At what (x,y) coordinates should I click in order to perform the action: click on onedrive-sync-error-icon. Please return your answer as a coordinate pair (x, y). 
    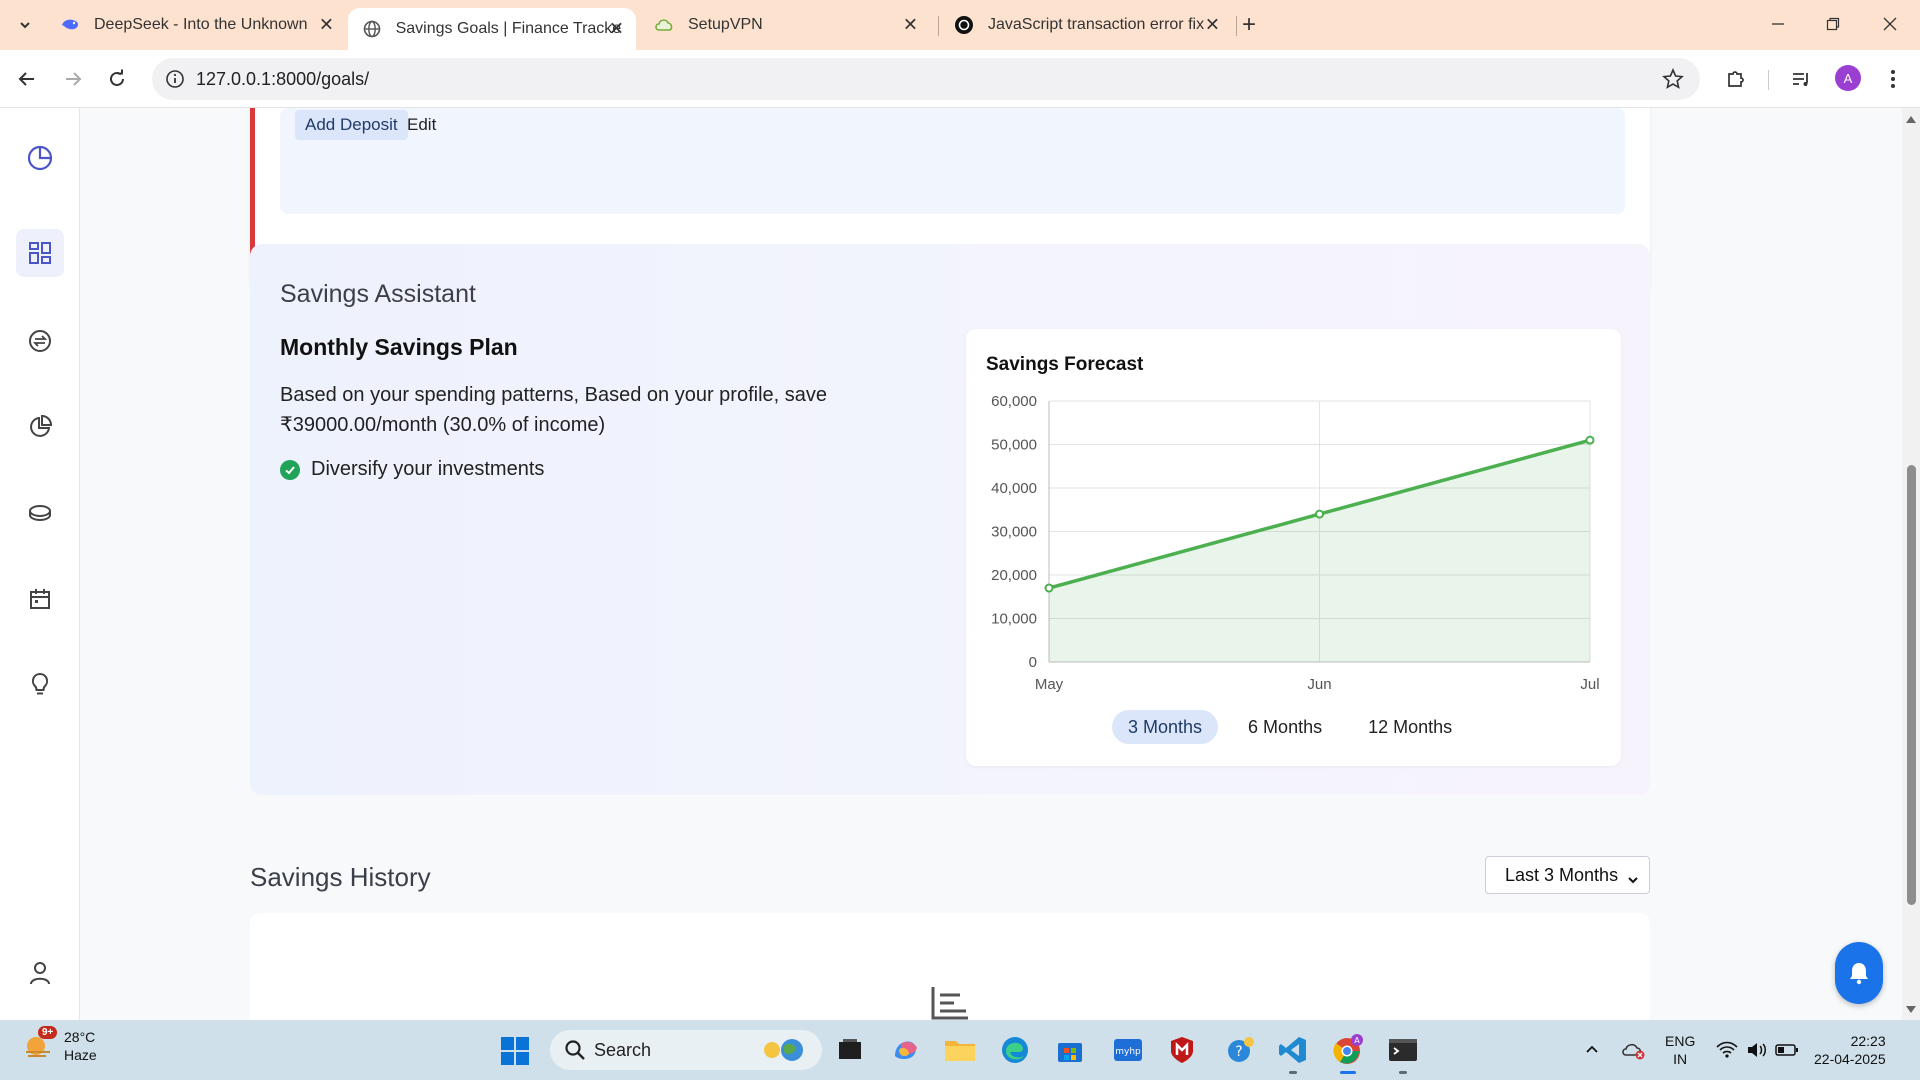
    Looking at the image, I should click on (1634, 1050).